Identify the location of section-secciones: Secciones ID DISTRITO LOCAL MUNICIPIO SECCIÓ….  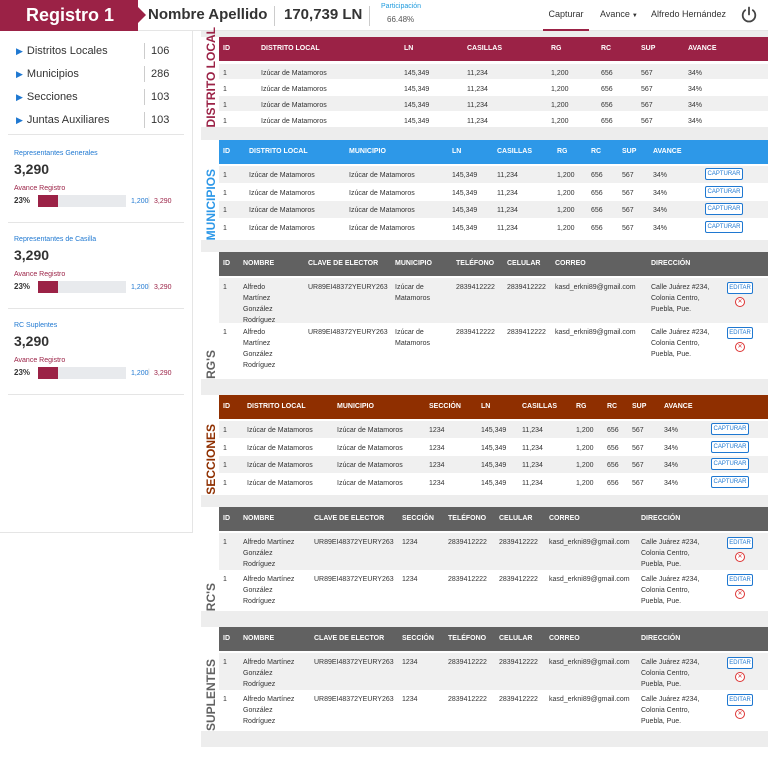
(484, 445).